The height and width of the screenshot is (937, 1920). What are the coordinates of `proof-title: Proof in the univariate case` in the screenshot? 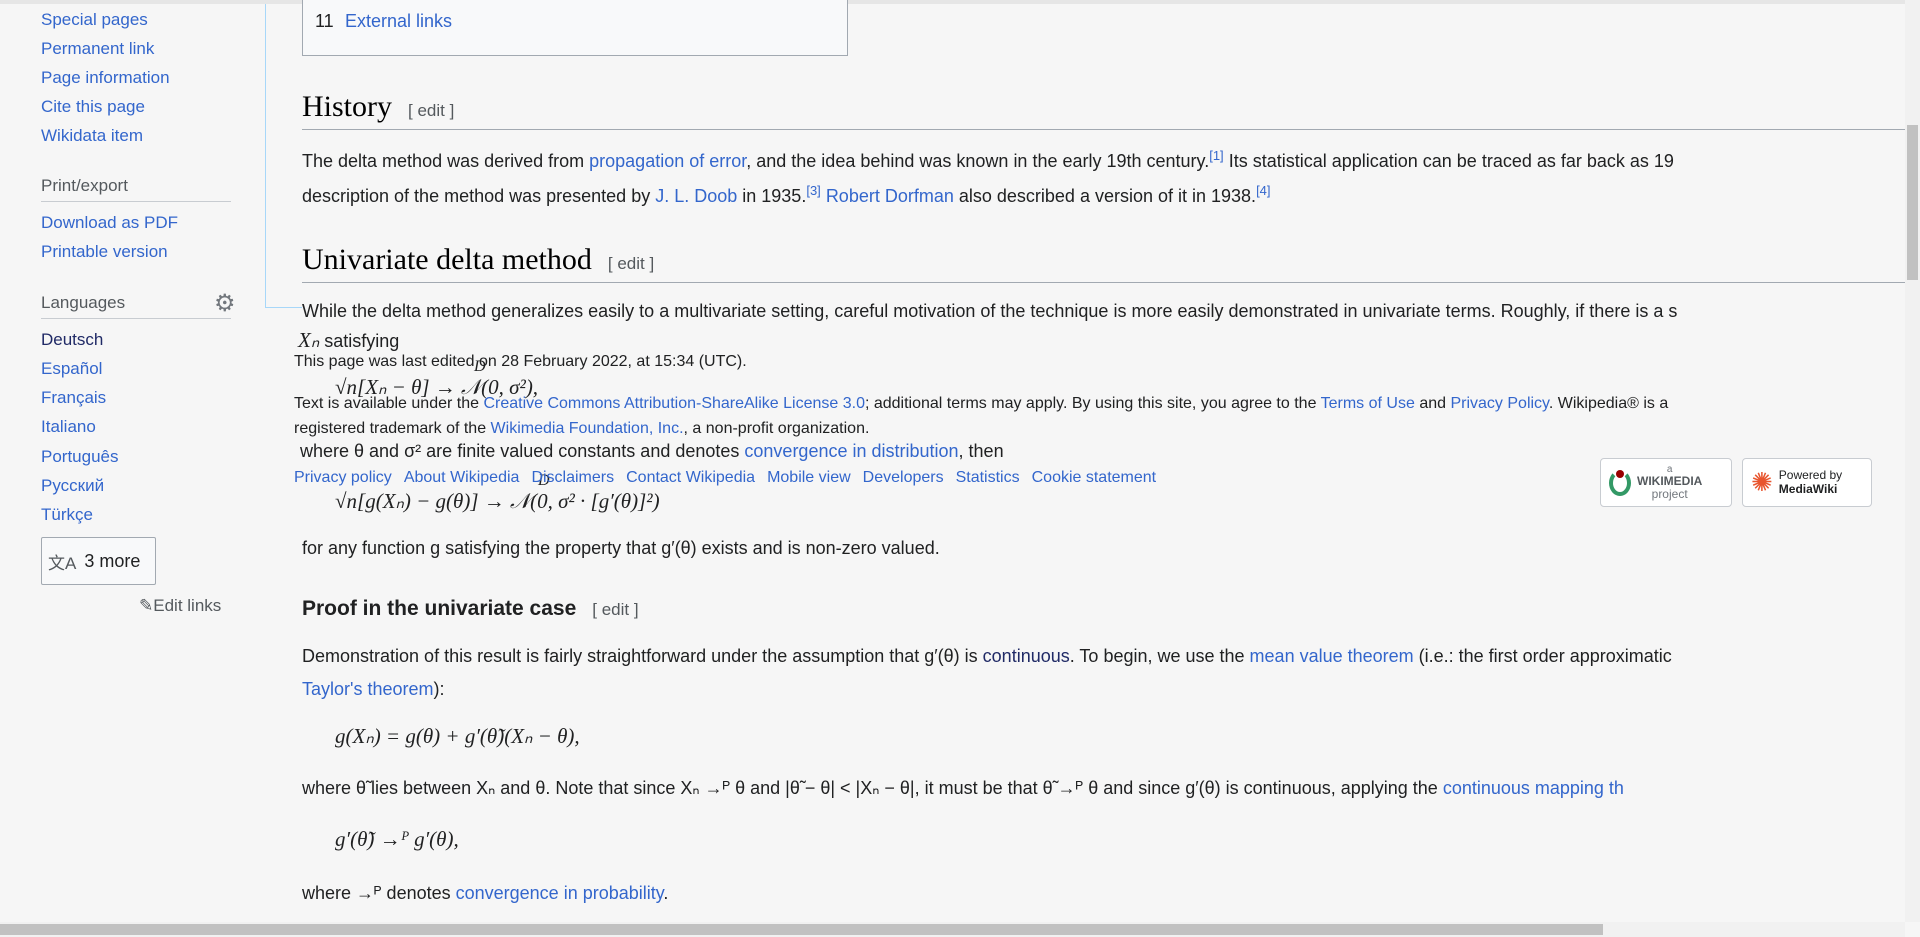 It's located at (439, 608).